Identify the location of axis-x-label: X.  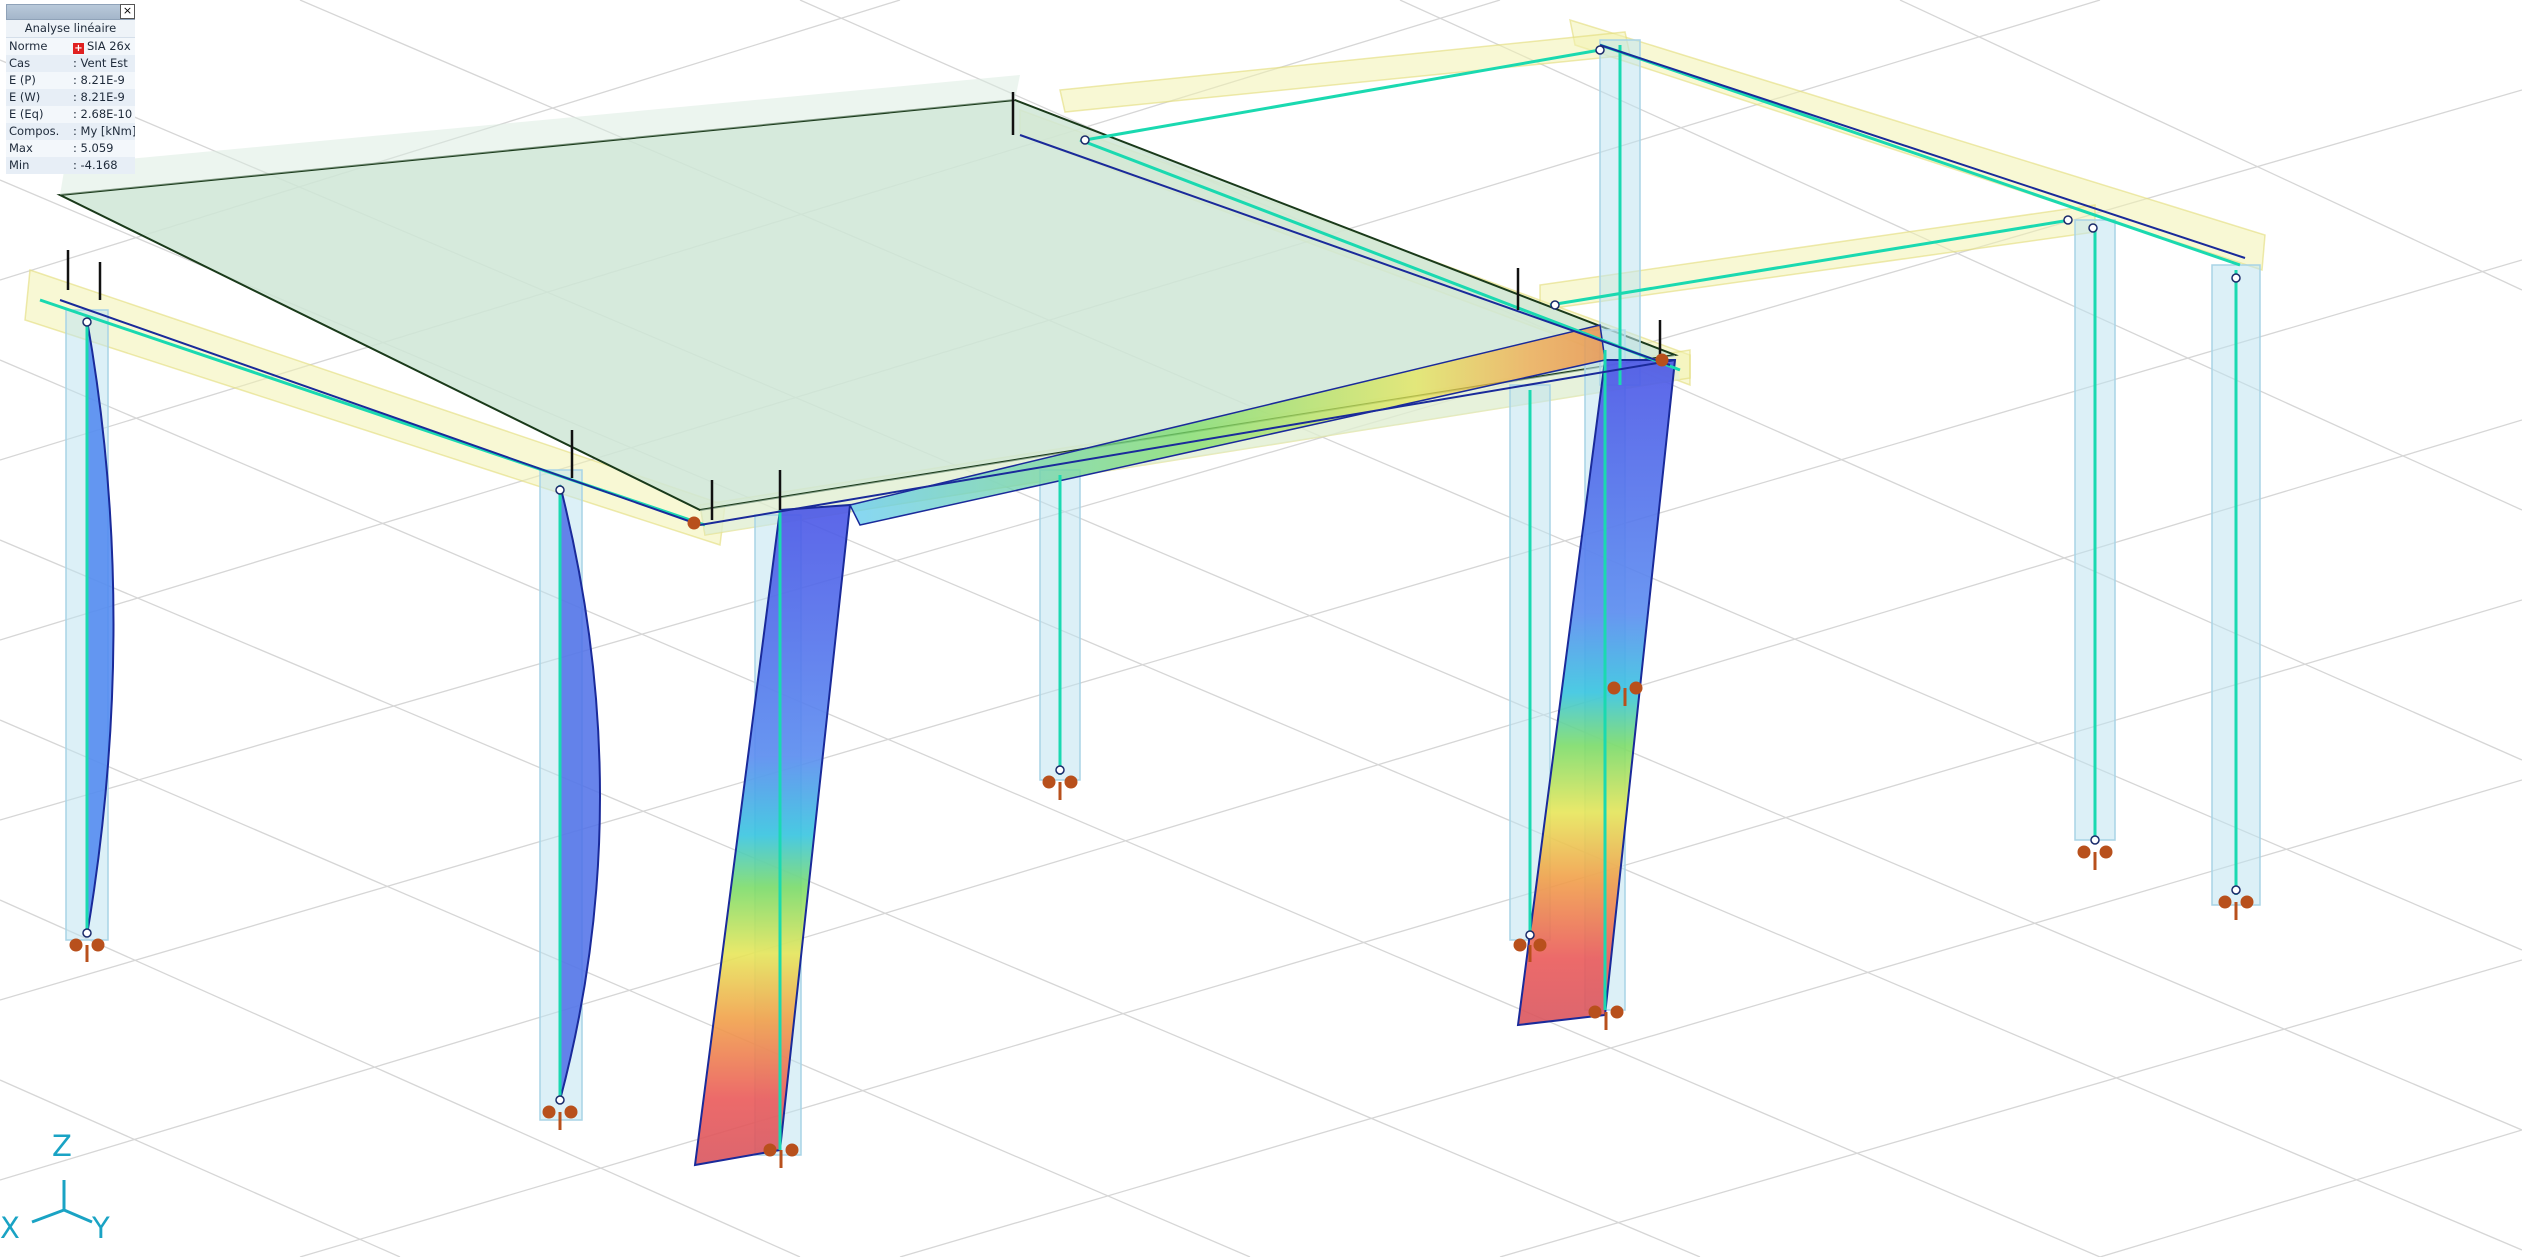
(10, 1228).